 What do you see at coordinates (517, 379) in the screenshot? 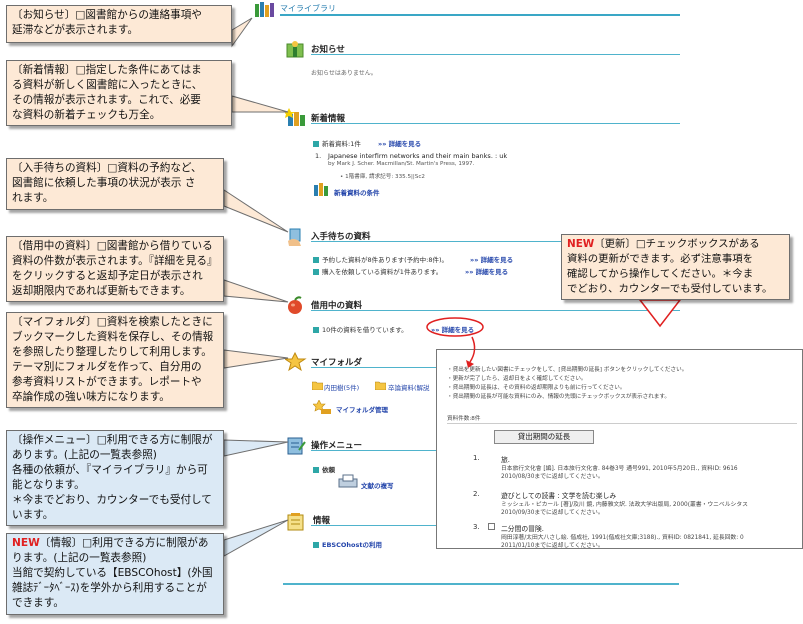
I see `popup-note-2: ・更新が完了したら、返却日をよく確認してください。` at bounding box center [517, 379].